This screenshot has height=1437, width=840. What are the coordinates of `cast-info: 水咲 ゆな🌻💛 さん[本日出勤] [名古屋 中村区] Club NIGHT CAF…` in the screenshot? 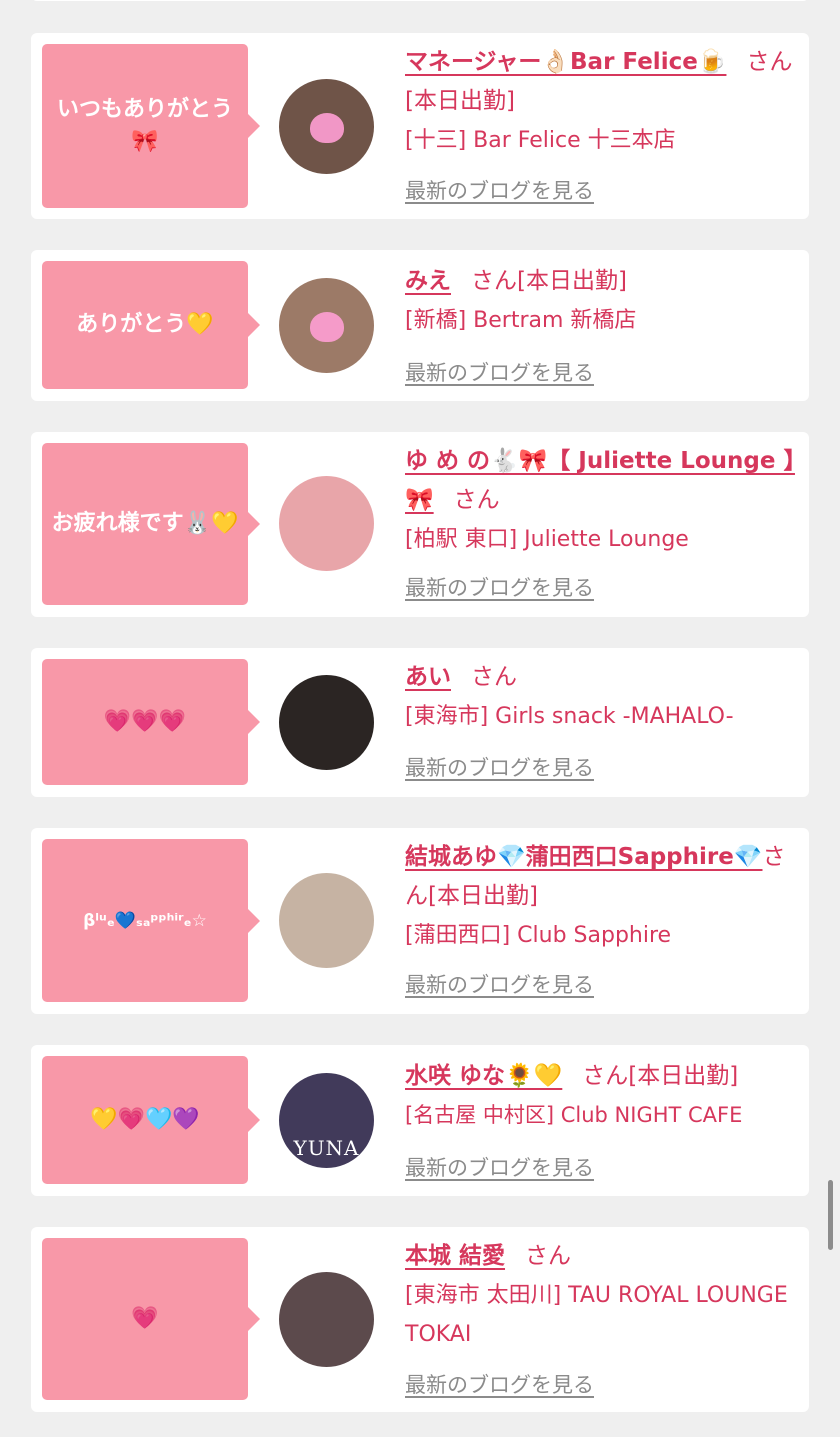 It's located at (601, 1096).